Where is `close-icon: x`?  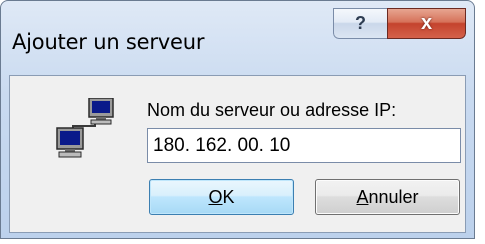
close-icon: x is located at coordinates (426, 23).